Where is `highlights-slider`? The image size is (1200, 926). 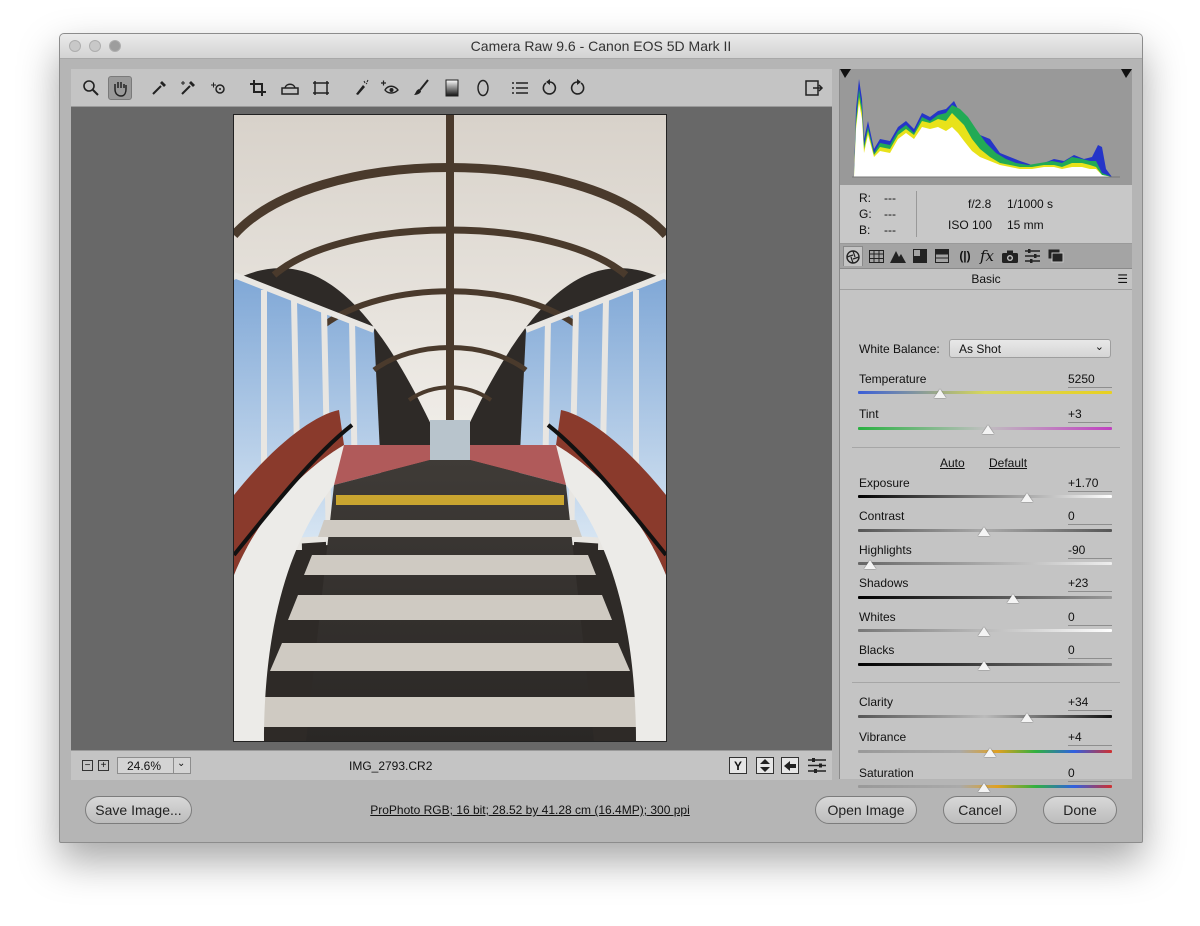
highlights-slider is located at coordinates (985, 563).